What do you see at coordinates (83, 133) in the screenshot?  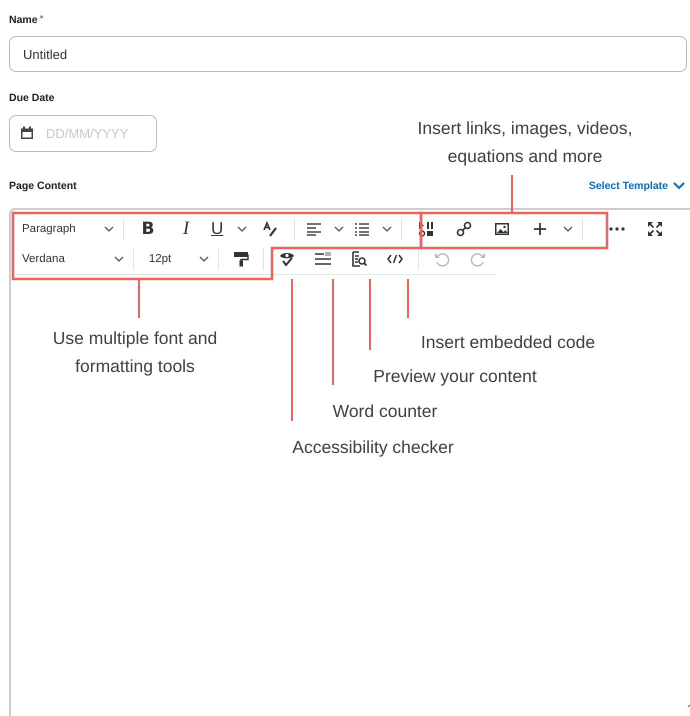 I see `date-field: DD/MM/YYYY` at bounding box center [83, 133].